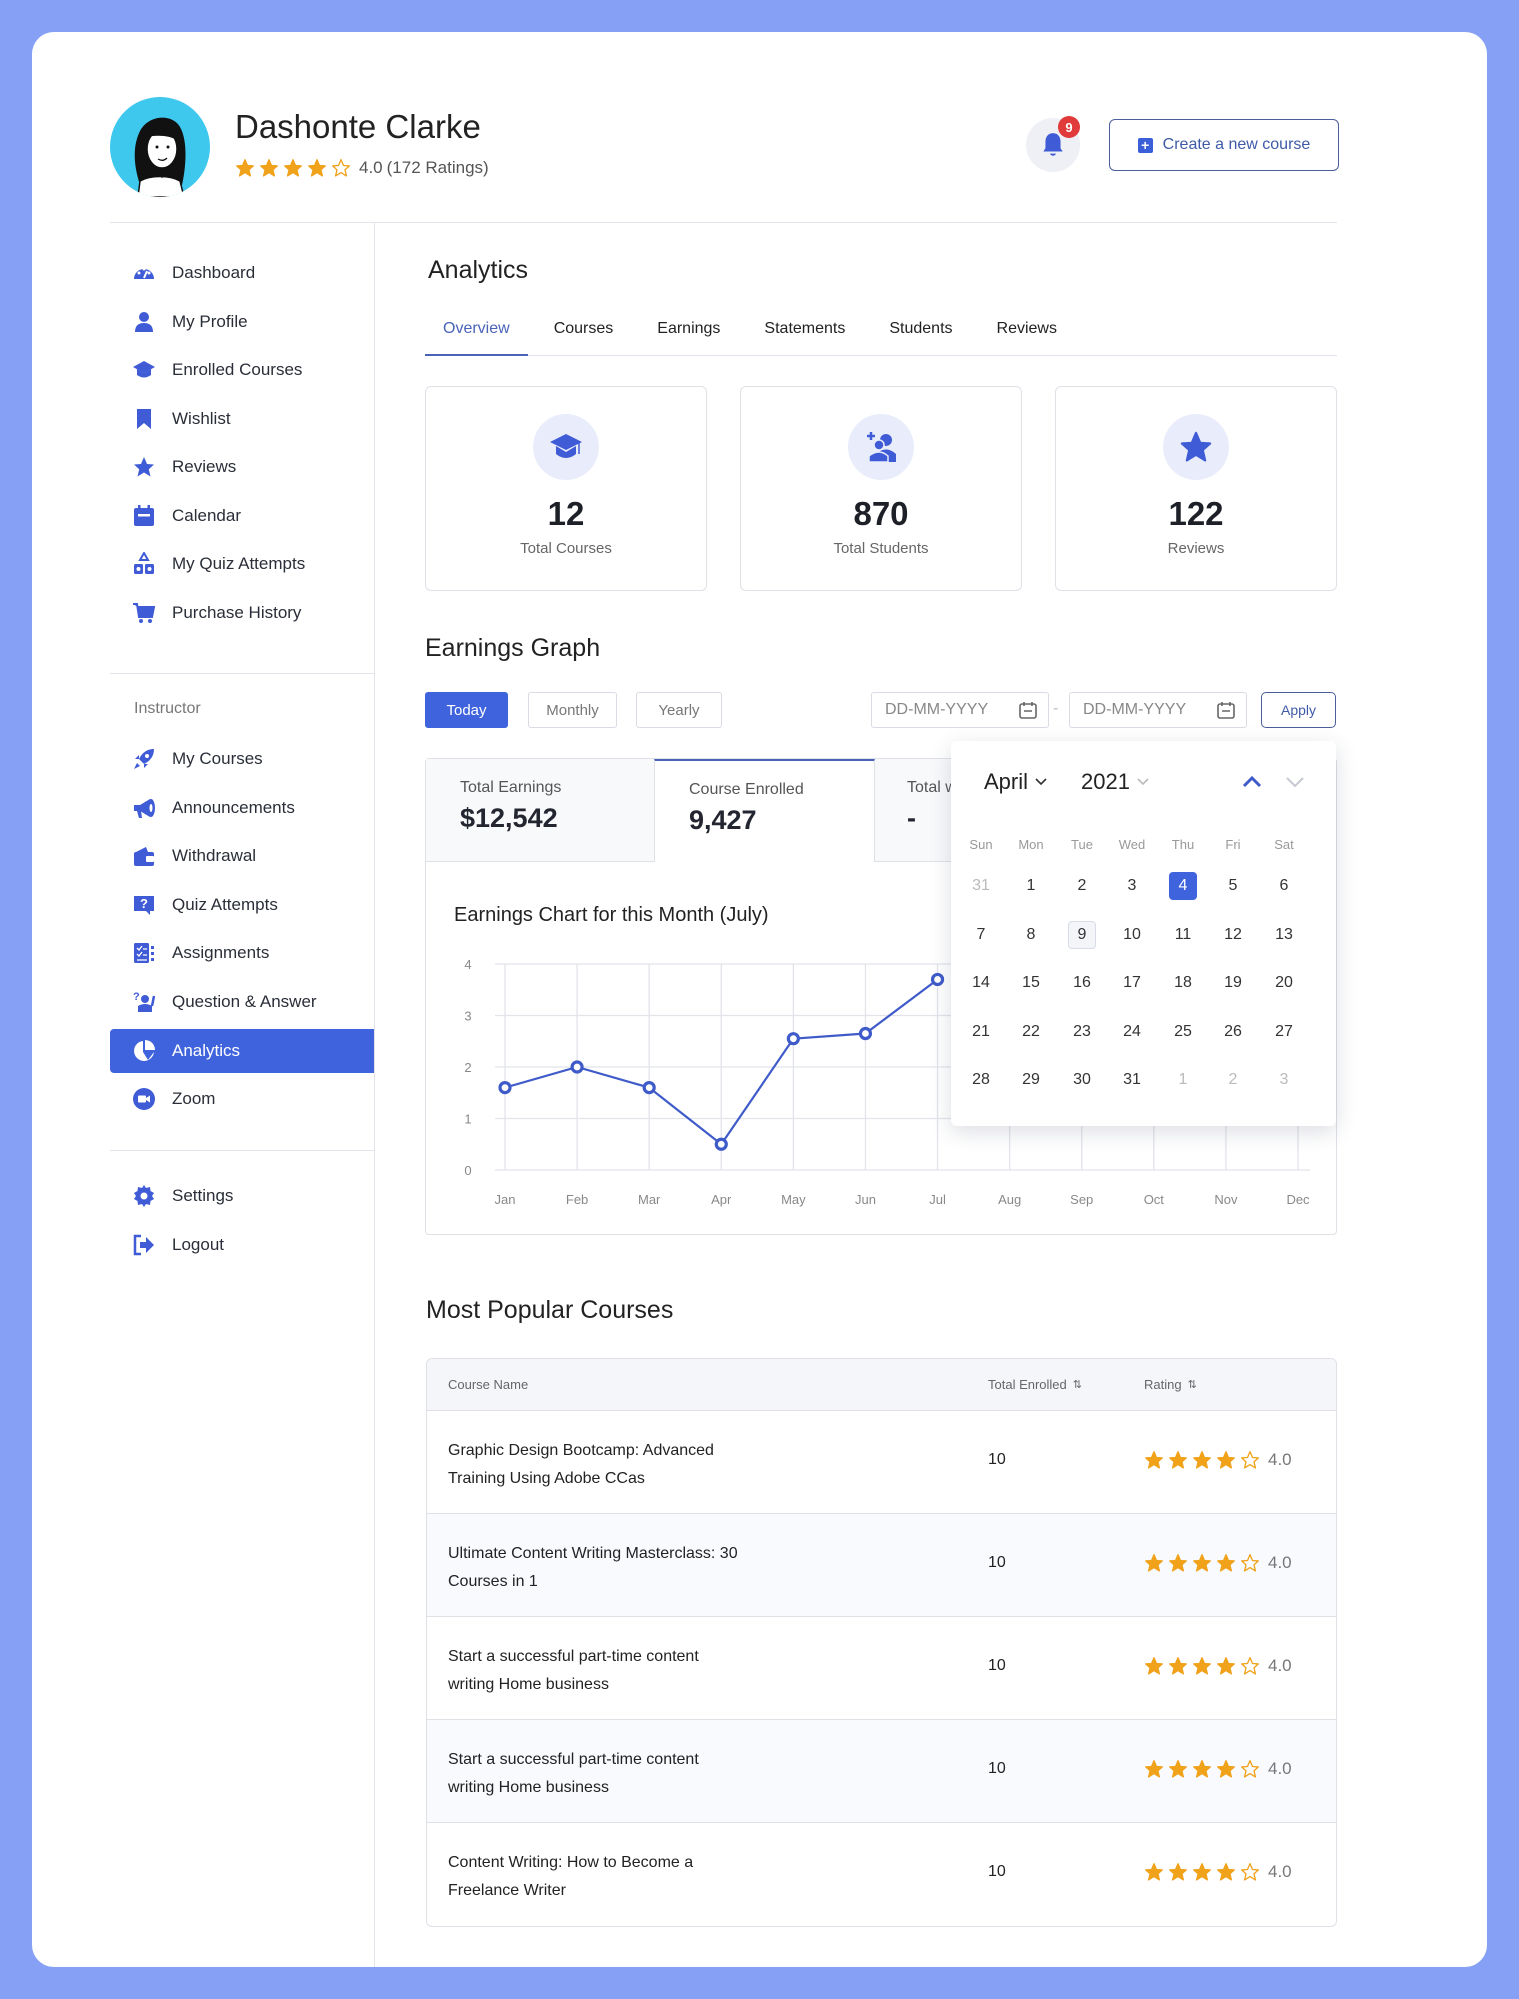 The height and width of the screenshot is (1999, 1519). What do you see at coordinates (688, 333) in the screenshot?
I see `tab-earnings: Earnings` at bounding box center [688, 333].